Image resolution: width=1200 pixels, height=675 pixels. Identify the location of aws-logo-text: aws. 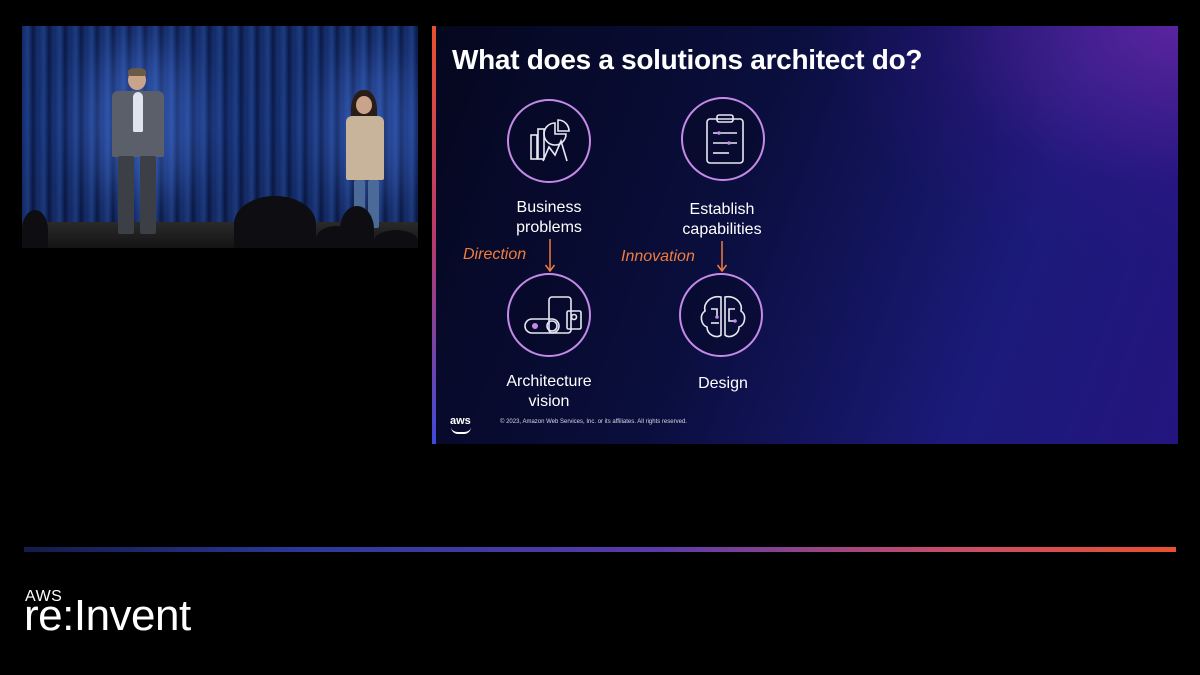
(460, 421).